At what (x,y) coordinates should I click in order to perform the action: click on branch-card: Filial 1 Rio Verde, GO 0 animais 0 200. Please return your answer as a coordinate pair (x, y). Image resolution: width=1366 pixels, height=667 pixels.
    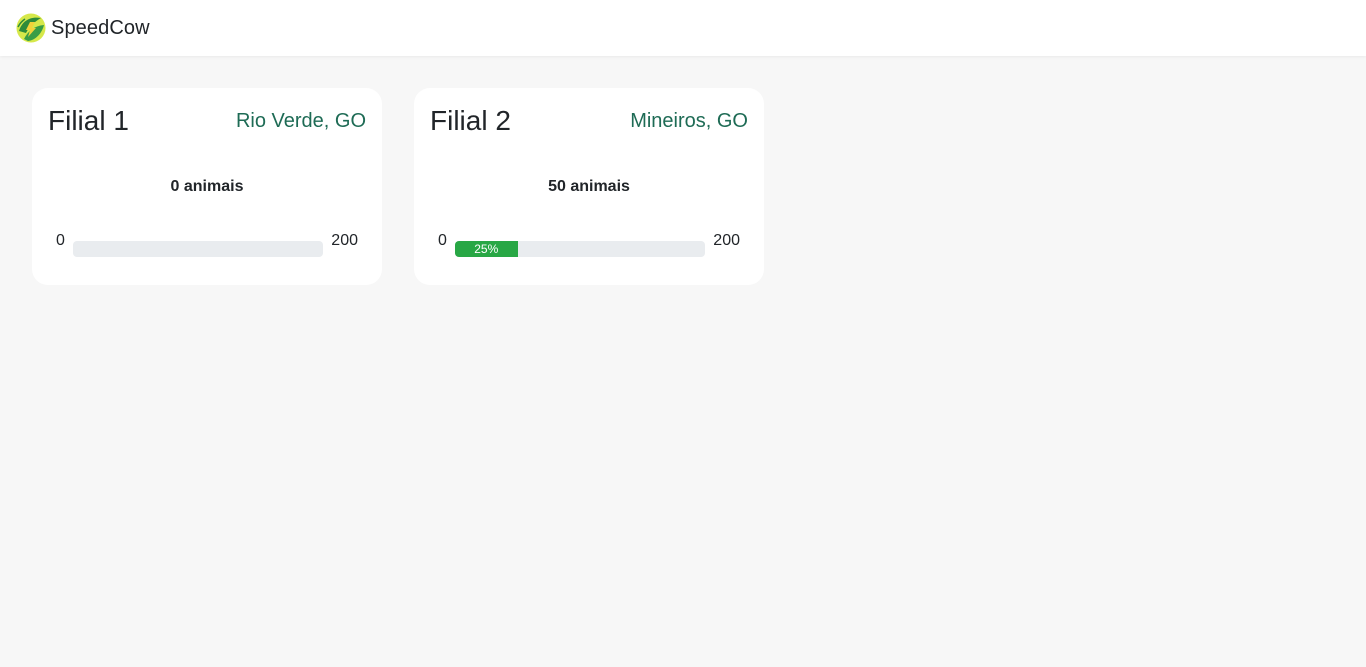
    Looking at the image, I should click on (207, 186).